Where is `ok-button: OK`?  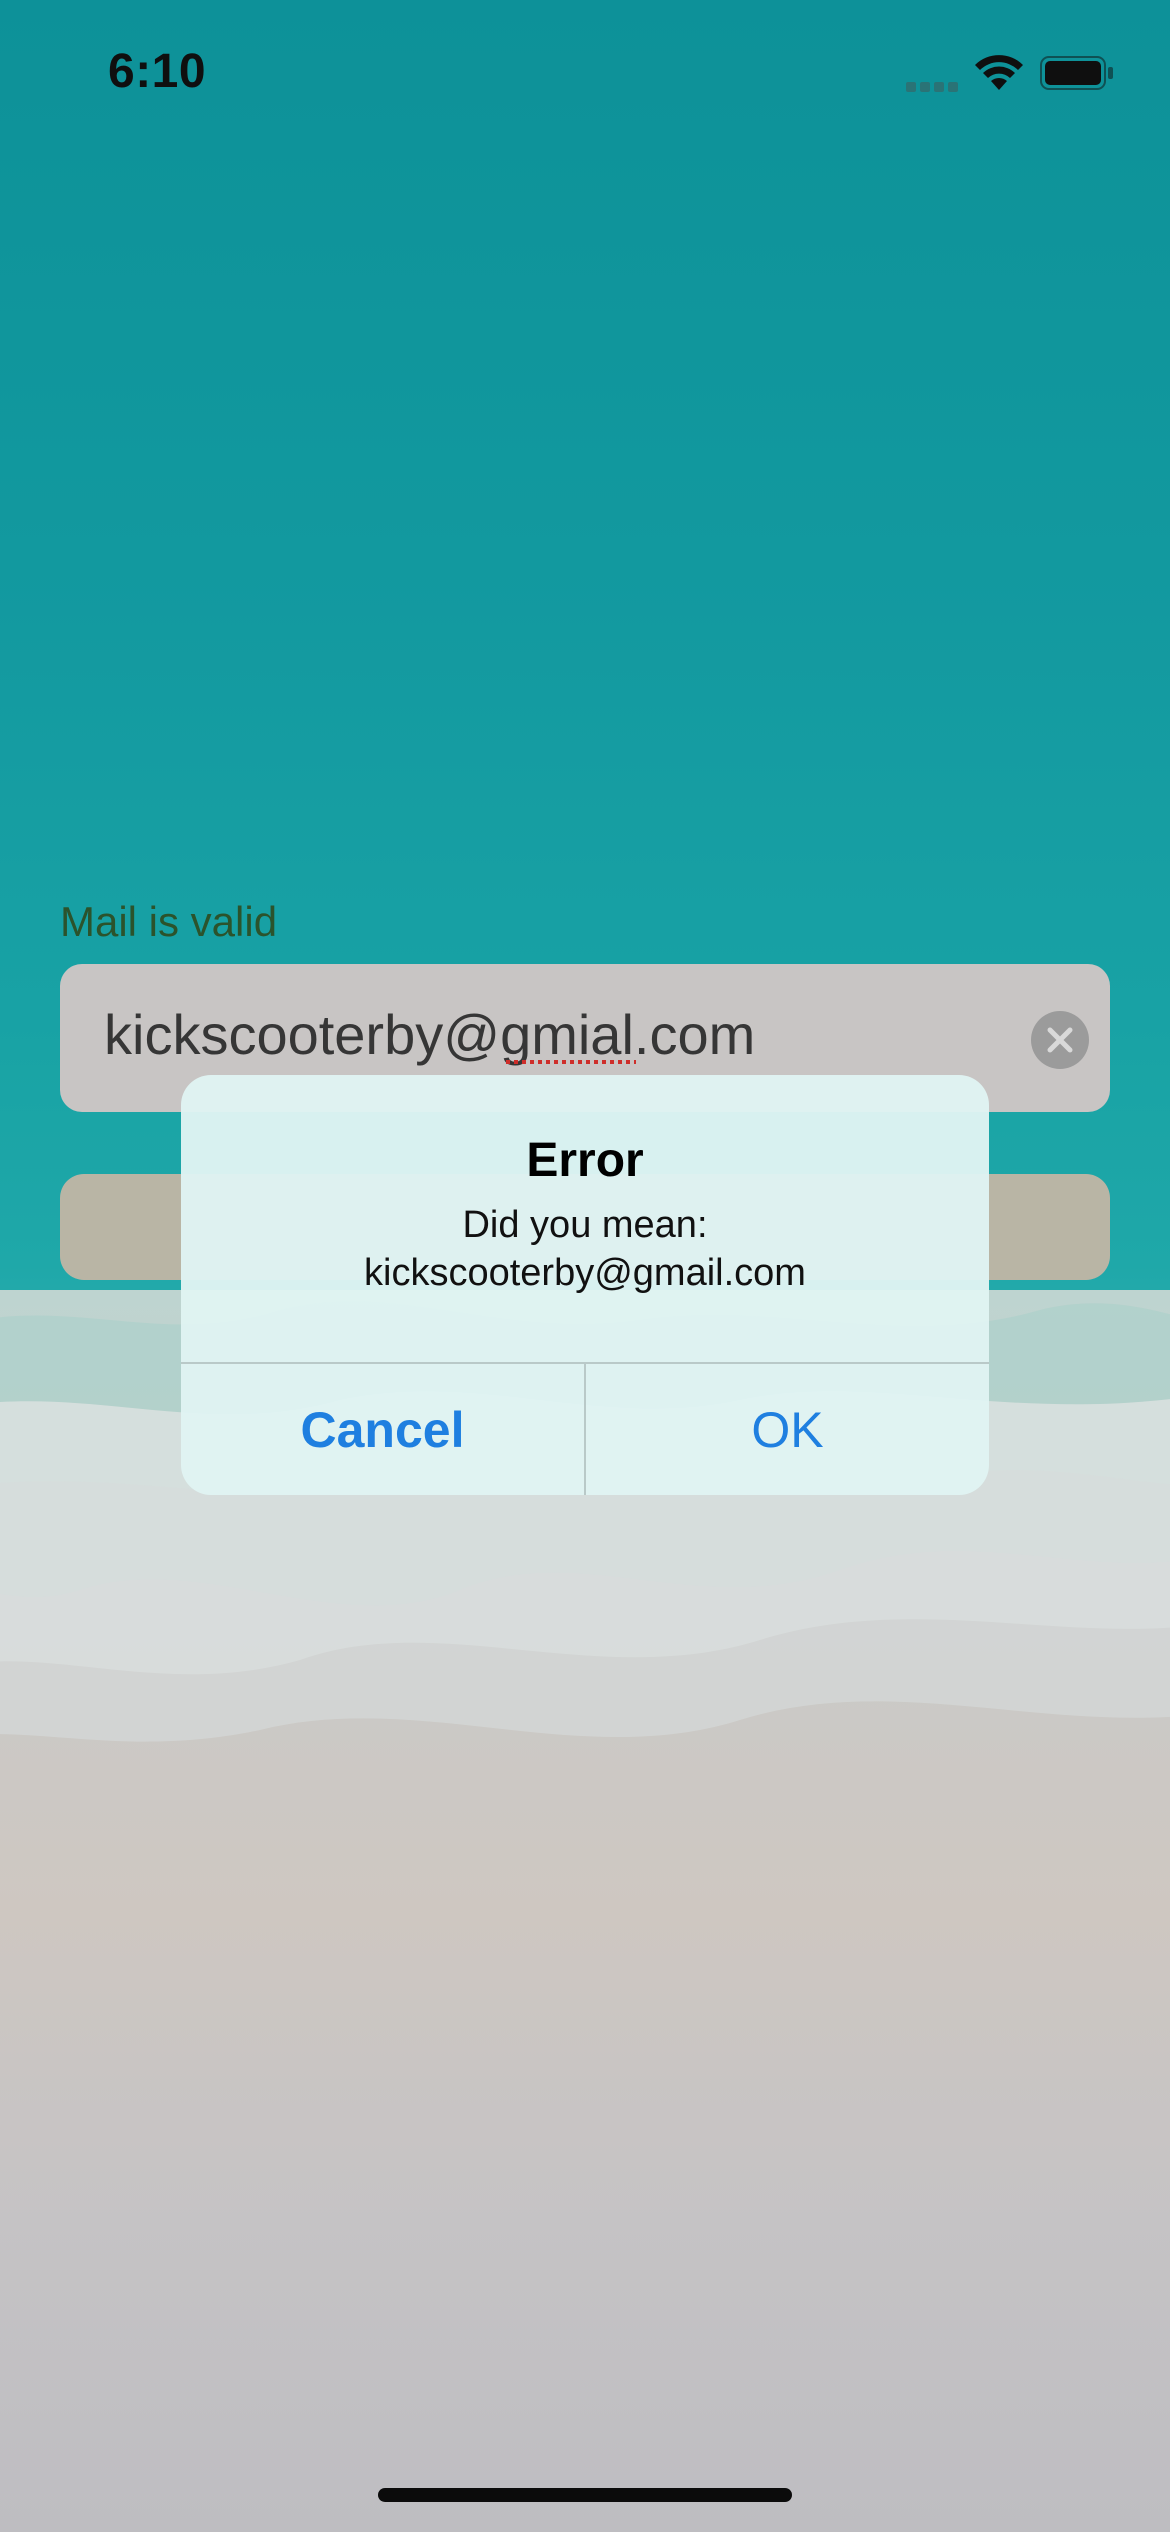 ok-button: OK is located at coordinates (787, 1429).